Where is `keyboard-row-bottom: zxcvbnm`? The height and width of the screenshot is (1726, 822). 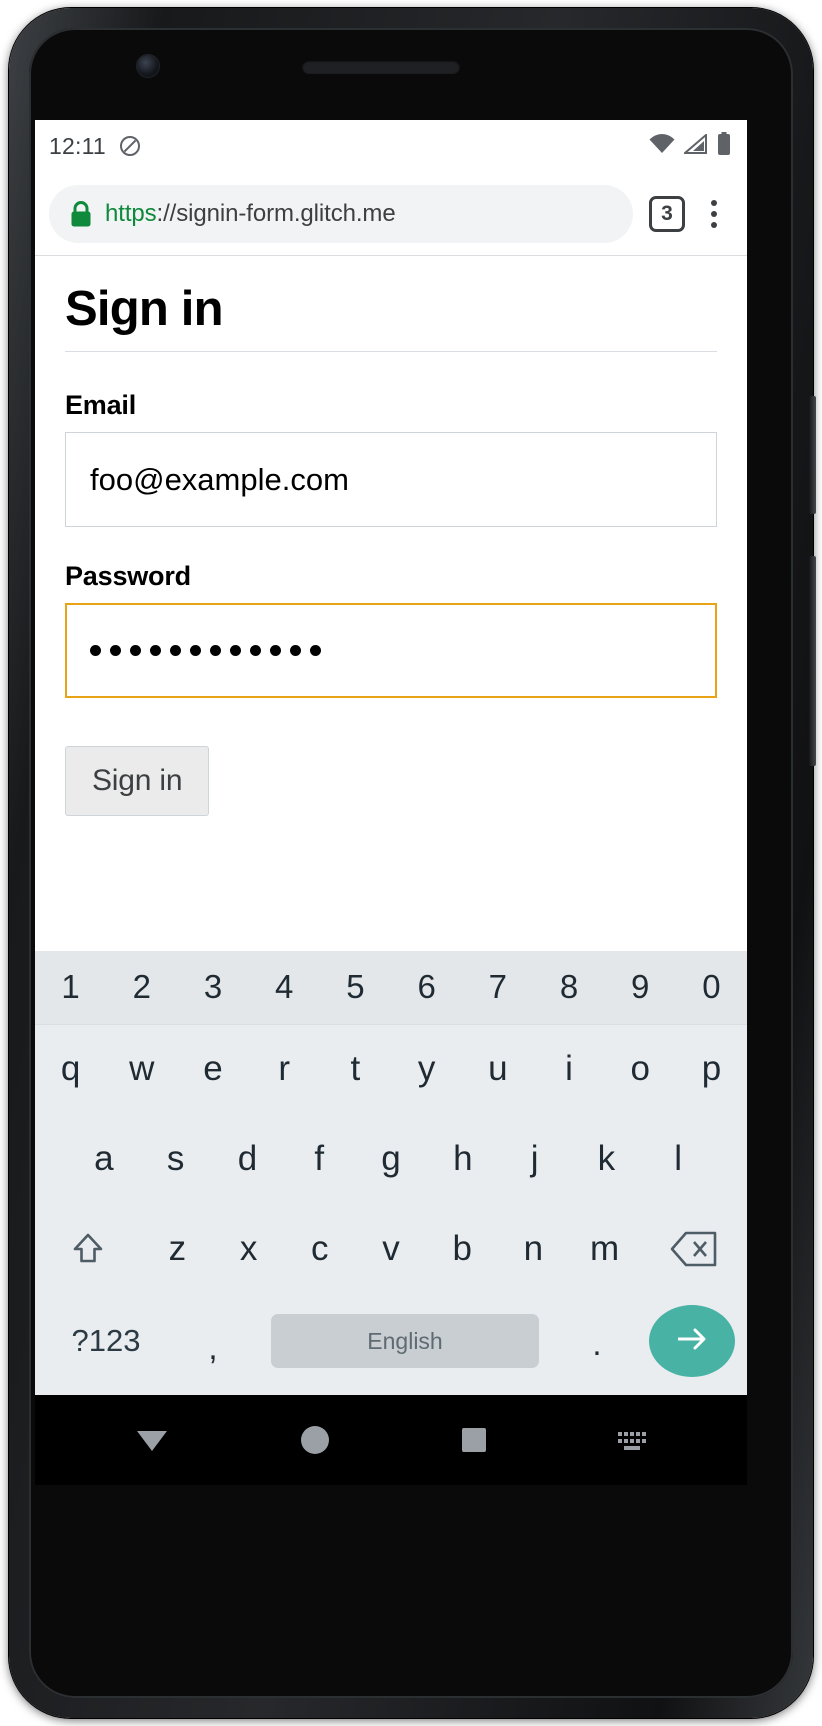 keyboard-row-bottom: zxcvbnm is located at coordinates (391, 1249).